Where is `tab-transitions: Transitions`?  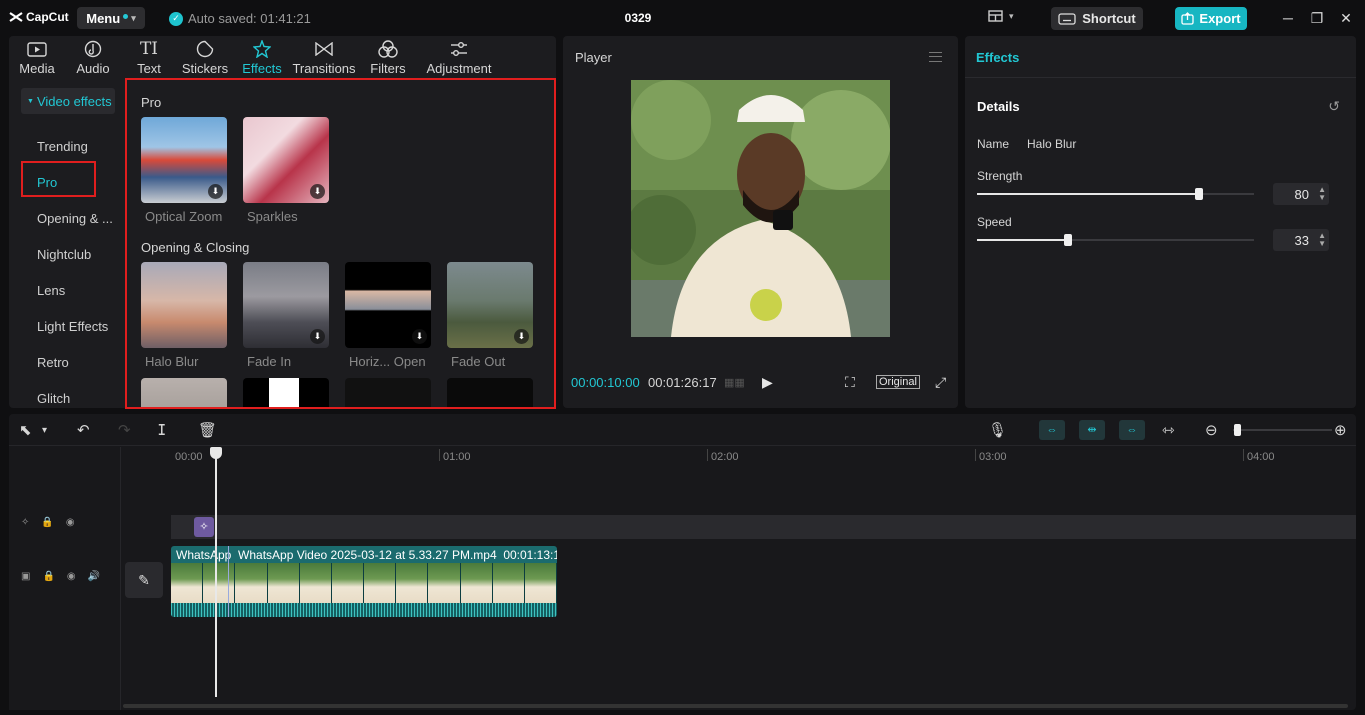 tab-transitions: Transitions is located at coordinates (324, 57).